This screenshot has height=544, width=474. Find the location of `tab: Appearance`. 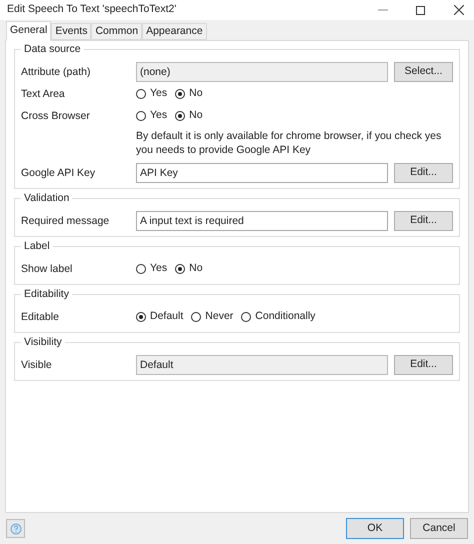

tab: Appearance is located at coordinates (174, 31).